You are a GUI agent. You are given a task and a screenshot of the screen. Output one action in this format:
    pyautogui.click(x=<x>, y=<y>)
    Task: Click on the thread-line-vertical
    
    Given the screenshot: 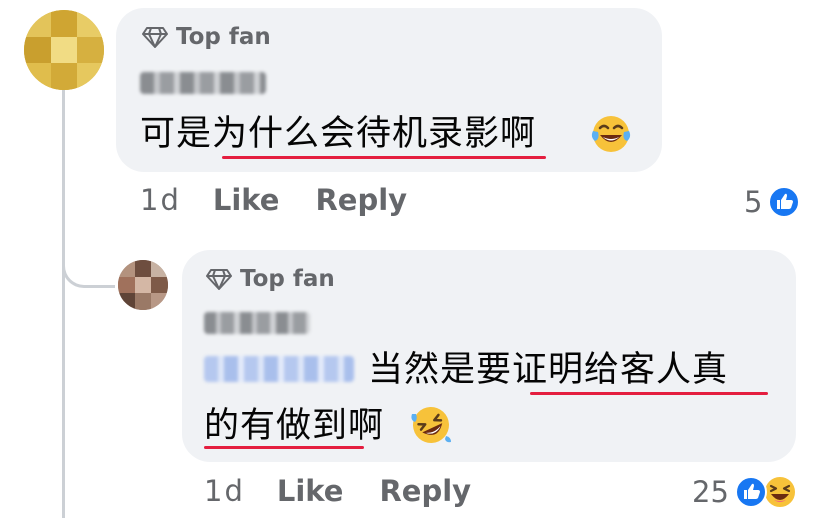 What is the action you would take?
    pyautogui.click(x=63, y=303)
    